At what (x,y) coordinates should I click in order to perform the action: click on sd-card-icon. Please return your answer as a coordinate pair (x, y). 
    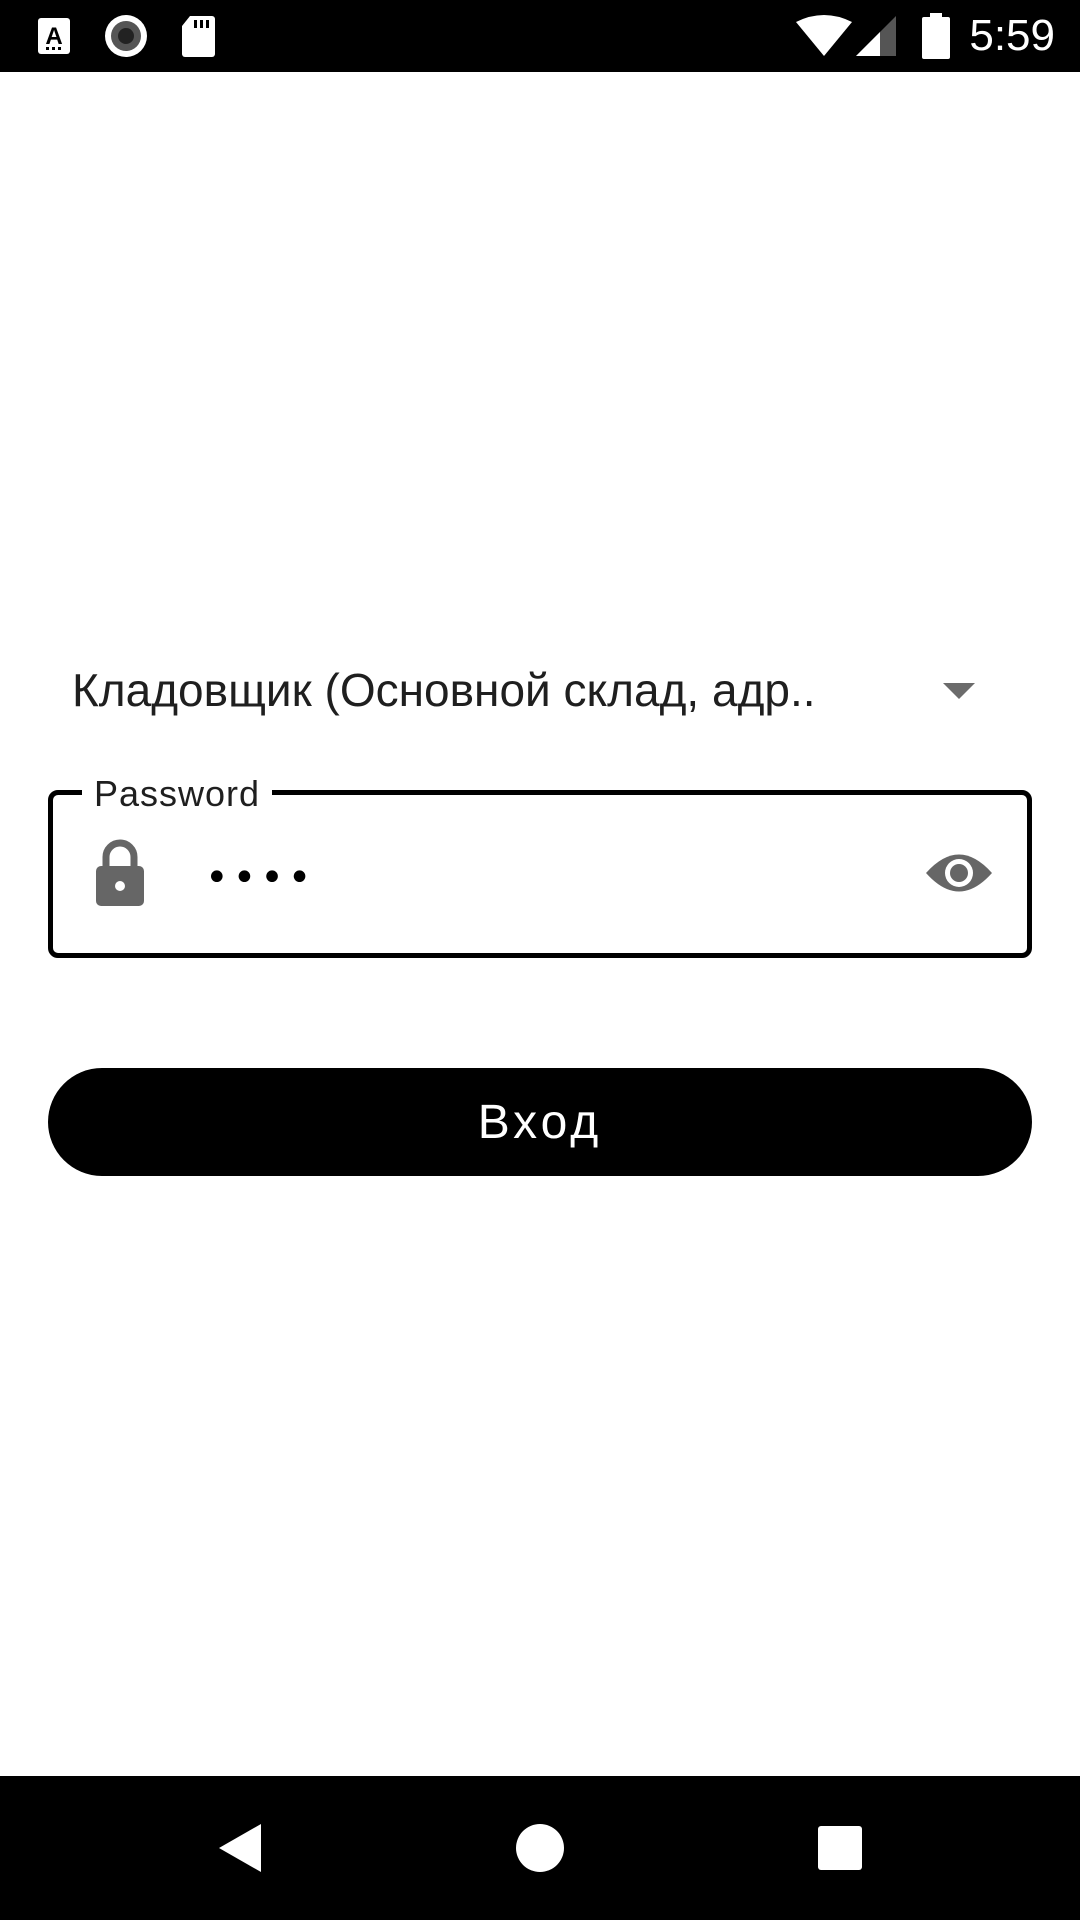
    Looking at the image, I should click on (198, 36).